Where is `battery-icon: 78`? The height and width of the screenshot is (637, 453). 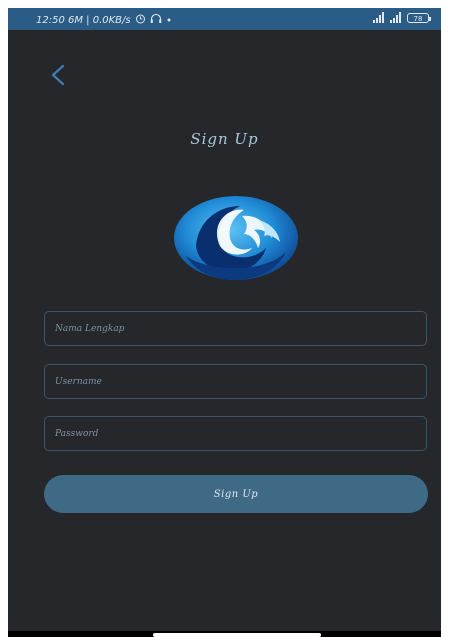
battery-icon: 78 is located at coordinates (419, 17).